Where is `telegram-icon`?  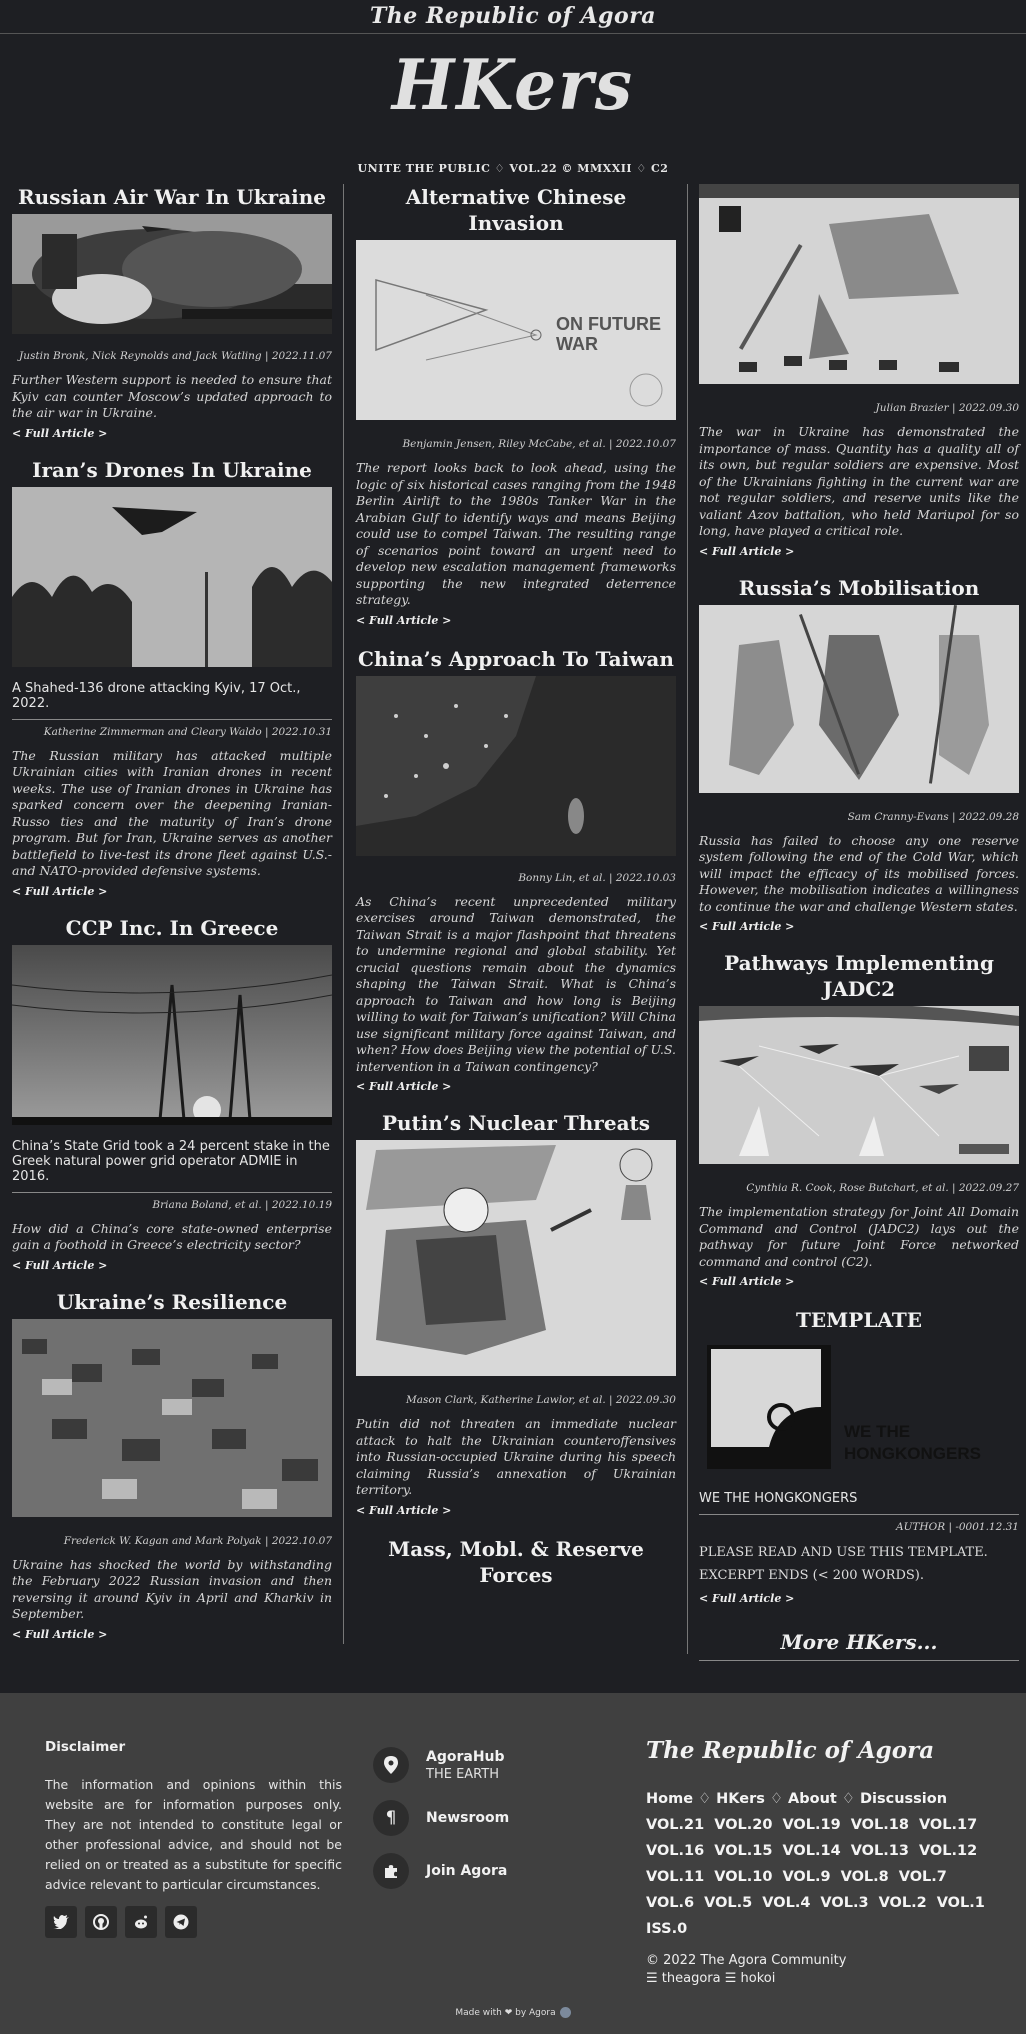 telegram-icon is located at coordinates (181, 1922).